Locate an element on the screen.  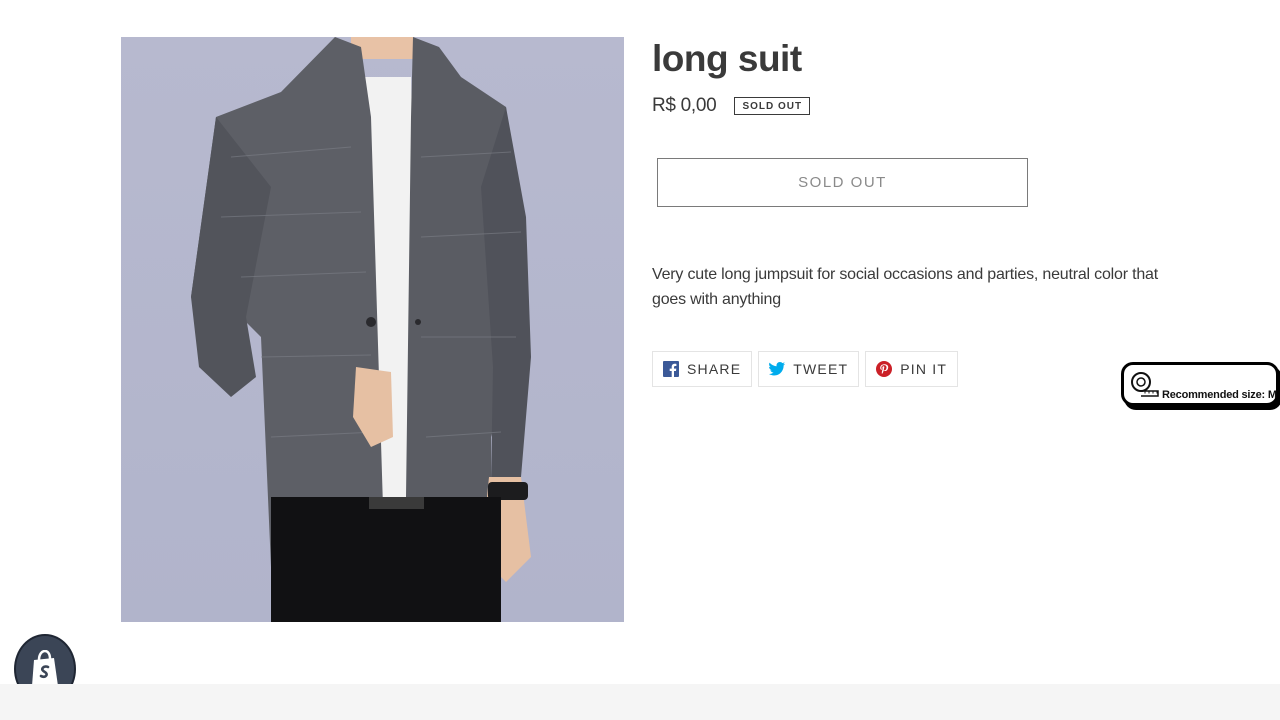
footer-strip is located at coordinates (640, 702).